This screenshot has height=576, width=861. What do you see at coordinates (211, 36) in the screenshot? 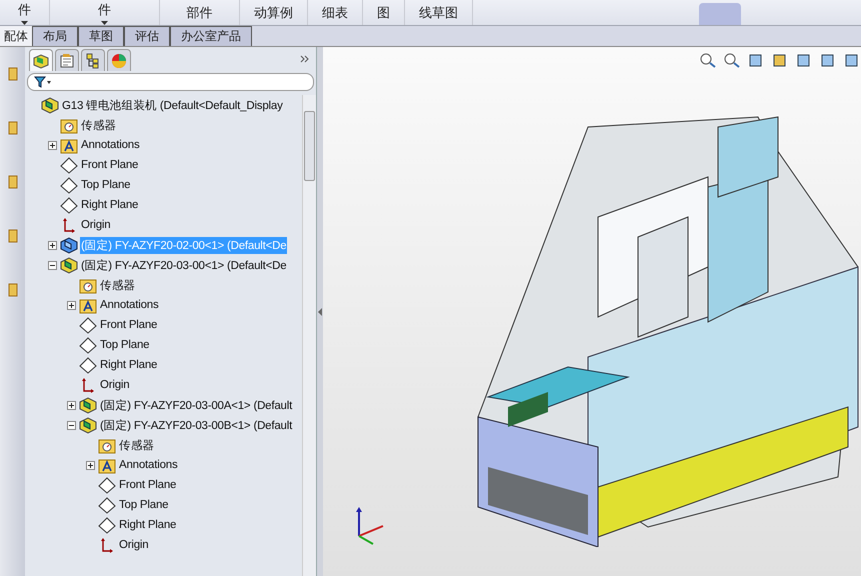
I see `command-tab: 办公室产品` at bounding box center [211, 36].